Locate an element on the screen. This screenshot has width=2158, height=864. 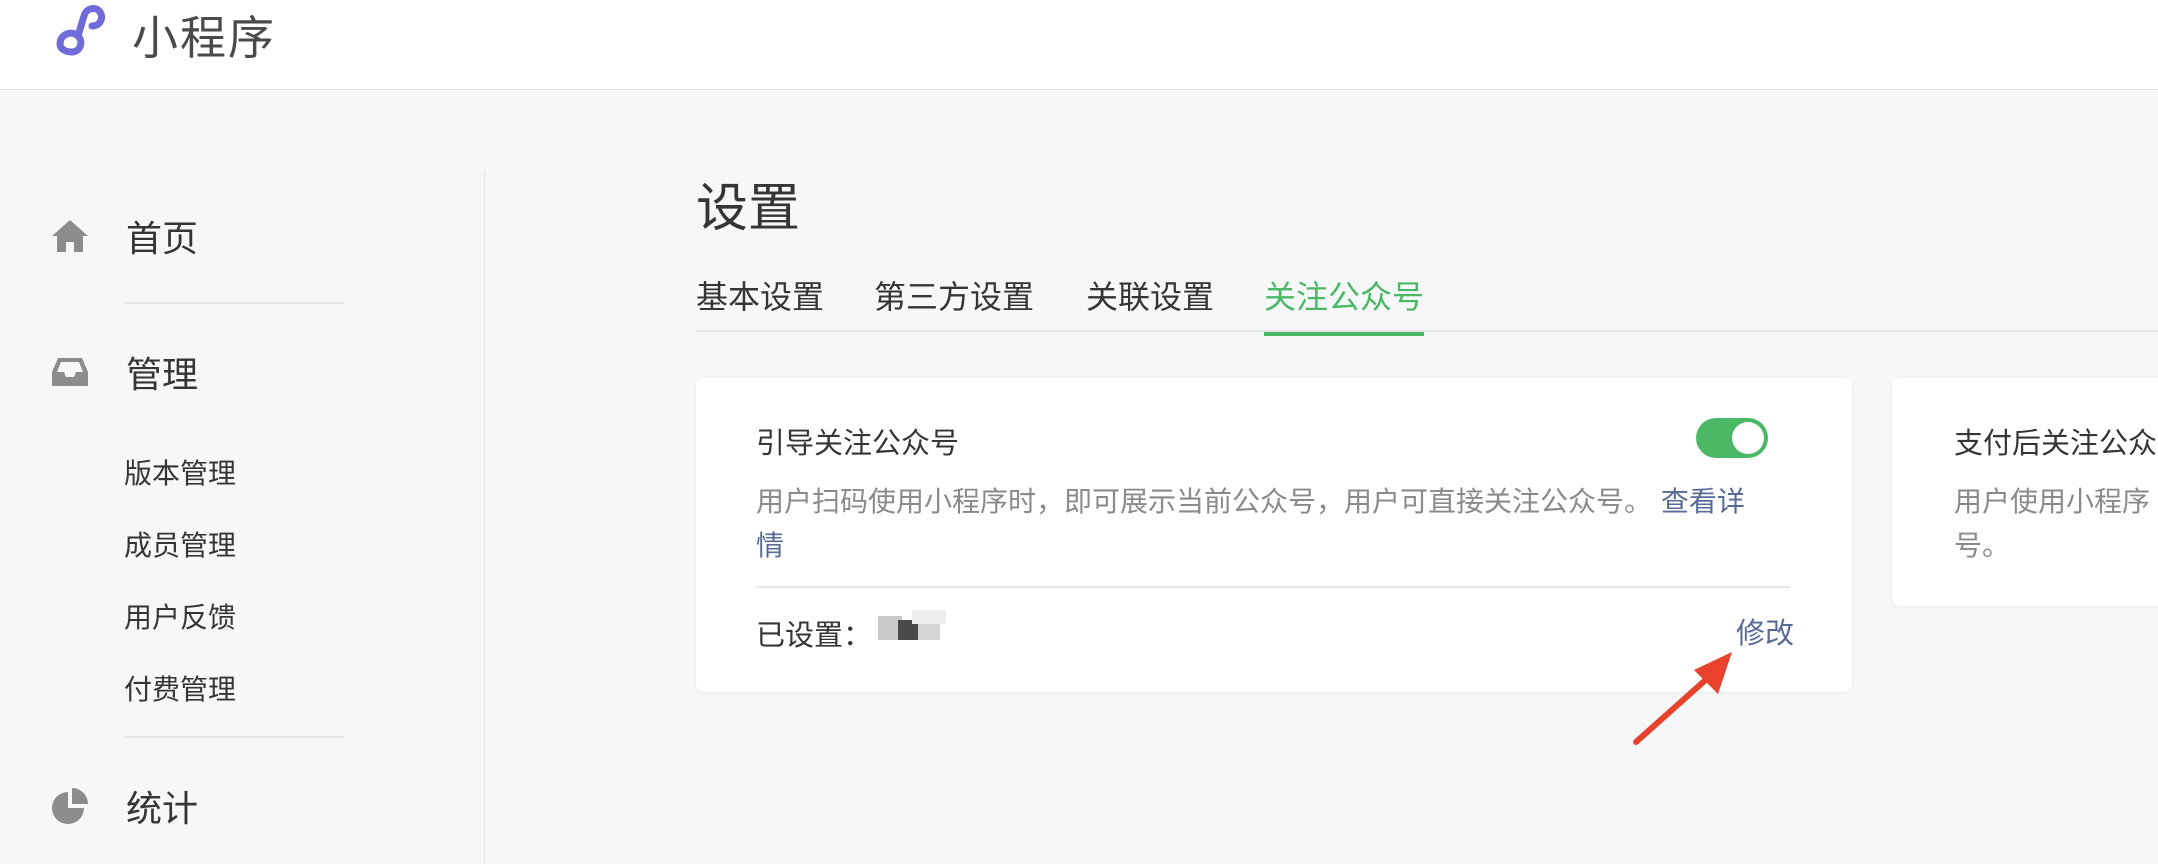
set-label: 已设置： is located at coordinates (814, 635).